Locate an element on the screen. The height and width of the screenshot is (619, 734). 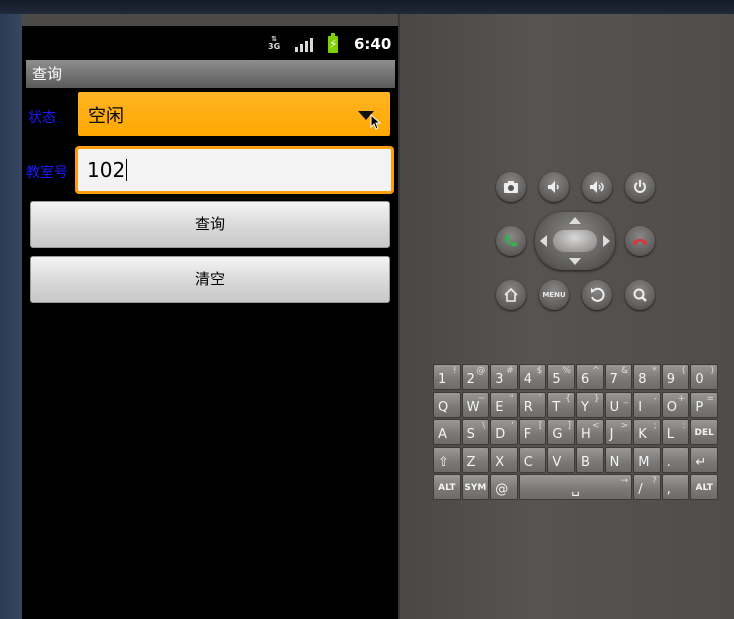
key-label: V is located at coordinates (557, 462).